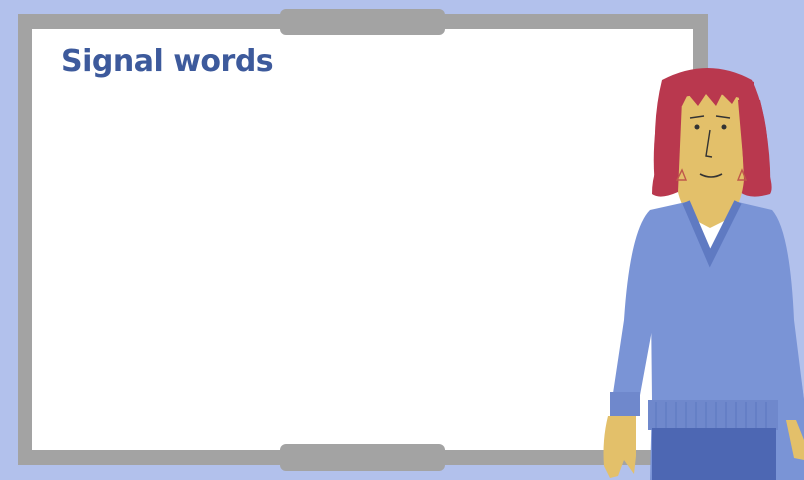 The height and width of the screenshot is (480, 804). I want to click on whiteboard-top-clip, so click(362, 22).